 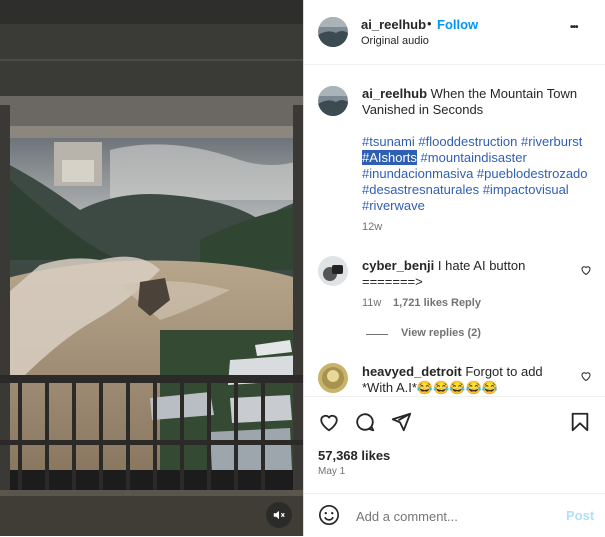 I want to click on likes-count: 57,368 likes, so click(x=354, y=455).